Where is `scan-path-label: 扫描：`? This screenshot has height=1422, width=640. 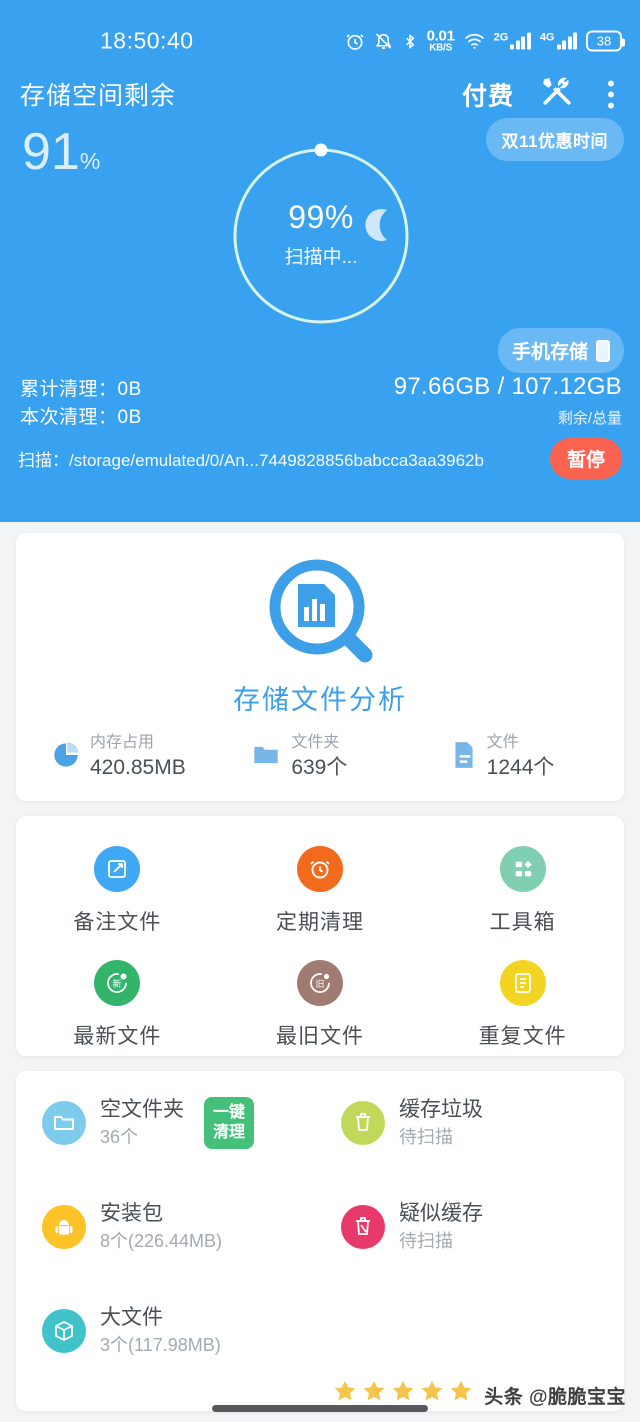 scan-path-label: 扫描： is located at coordinates (43, 460).